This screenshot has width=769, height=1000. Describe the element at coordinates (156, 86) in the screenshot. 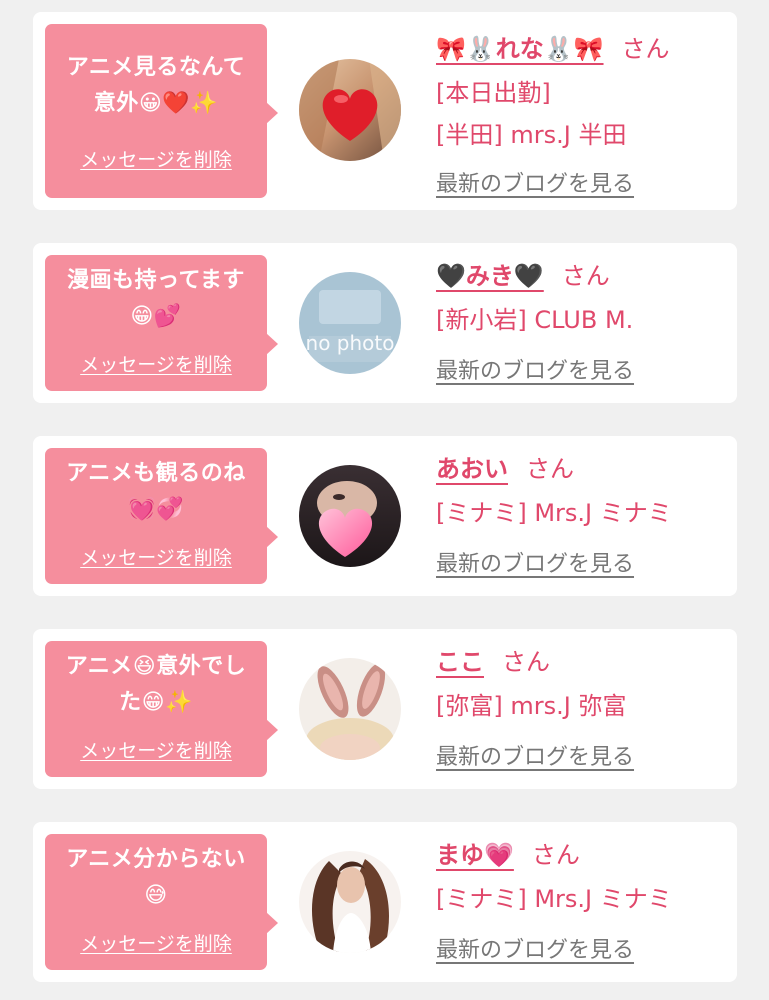

I see `message-text: アニメ見るなんて 意外😀❤️✨` at that location.